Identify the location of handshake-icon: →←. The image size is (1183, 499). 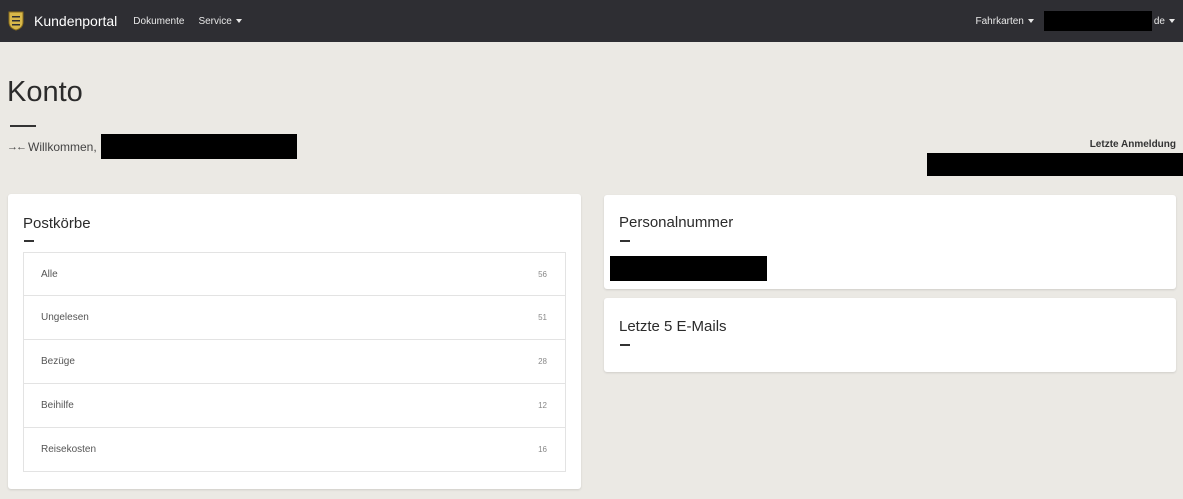
(17, 146).